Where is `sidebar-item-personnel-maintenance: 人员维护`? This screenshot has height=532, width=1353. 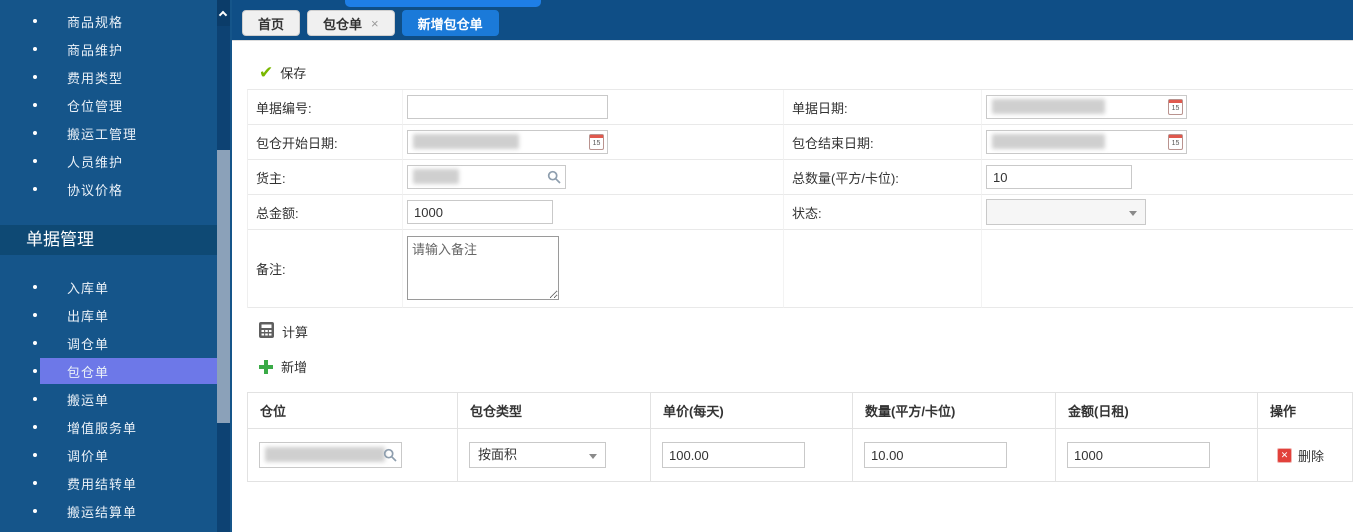
sidebar-item-personnel-maintenance: 人员维护 is located at coordinates (116, 161).